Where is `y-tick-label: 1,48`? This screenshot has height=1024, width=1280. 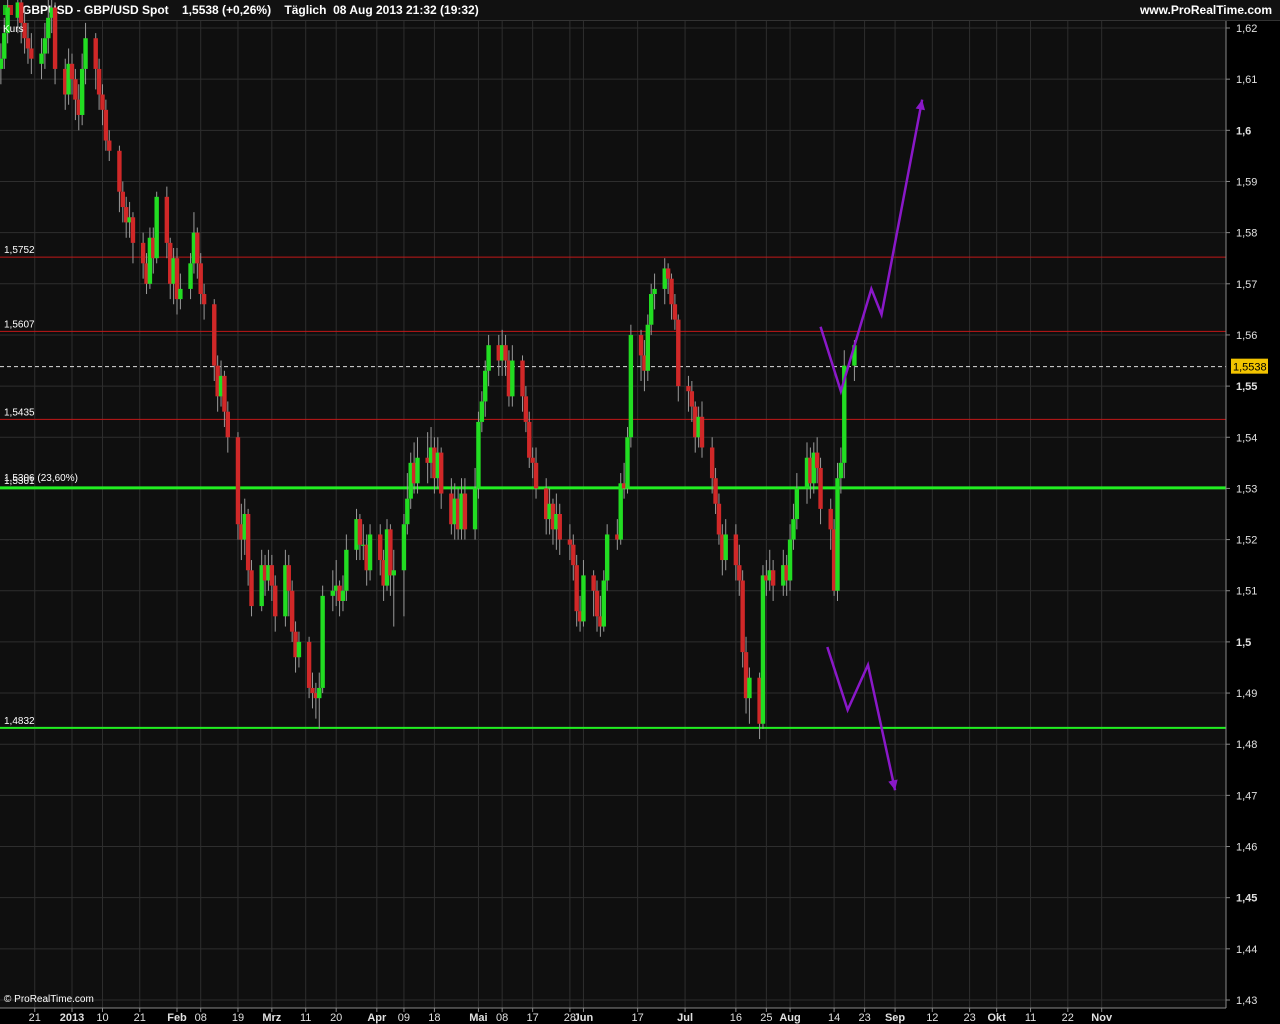 y-tick-label: 1,48 is located at coordinates (1246, 745).